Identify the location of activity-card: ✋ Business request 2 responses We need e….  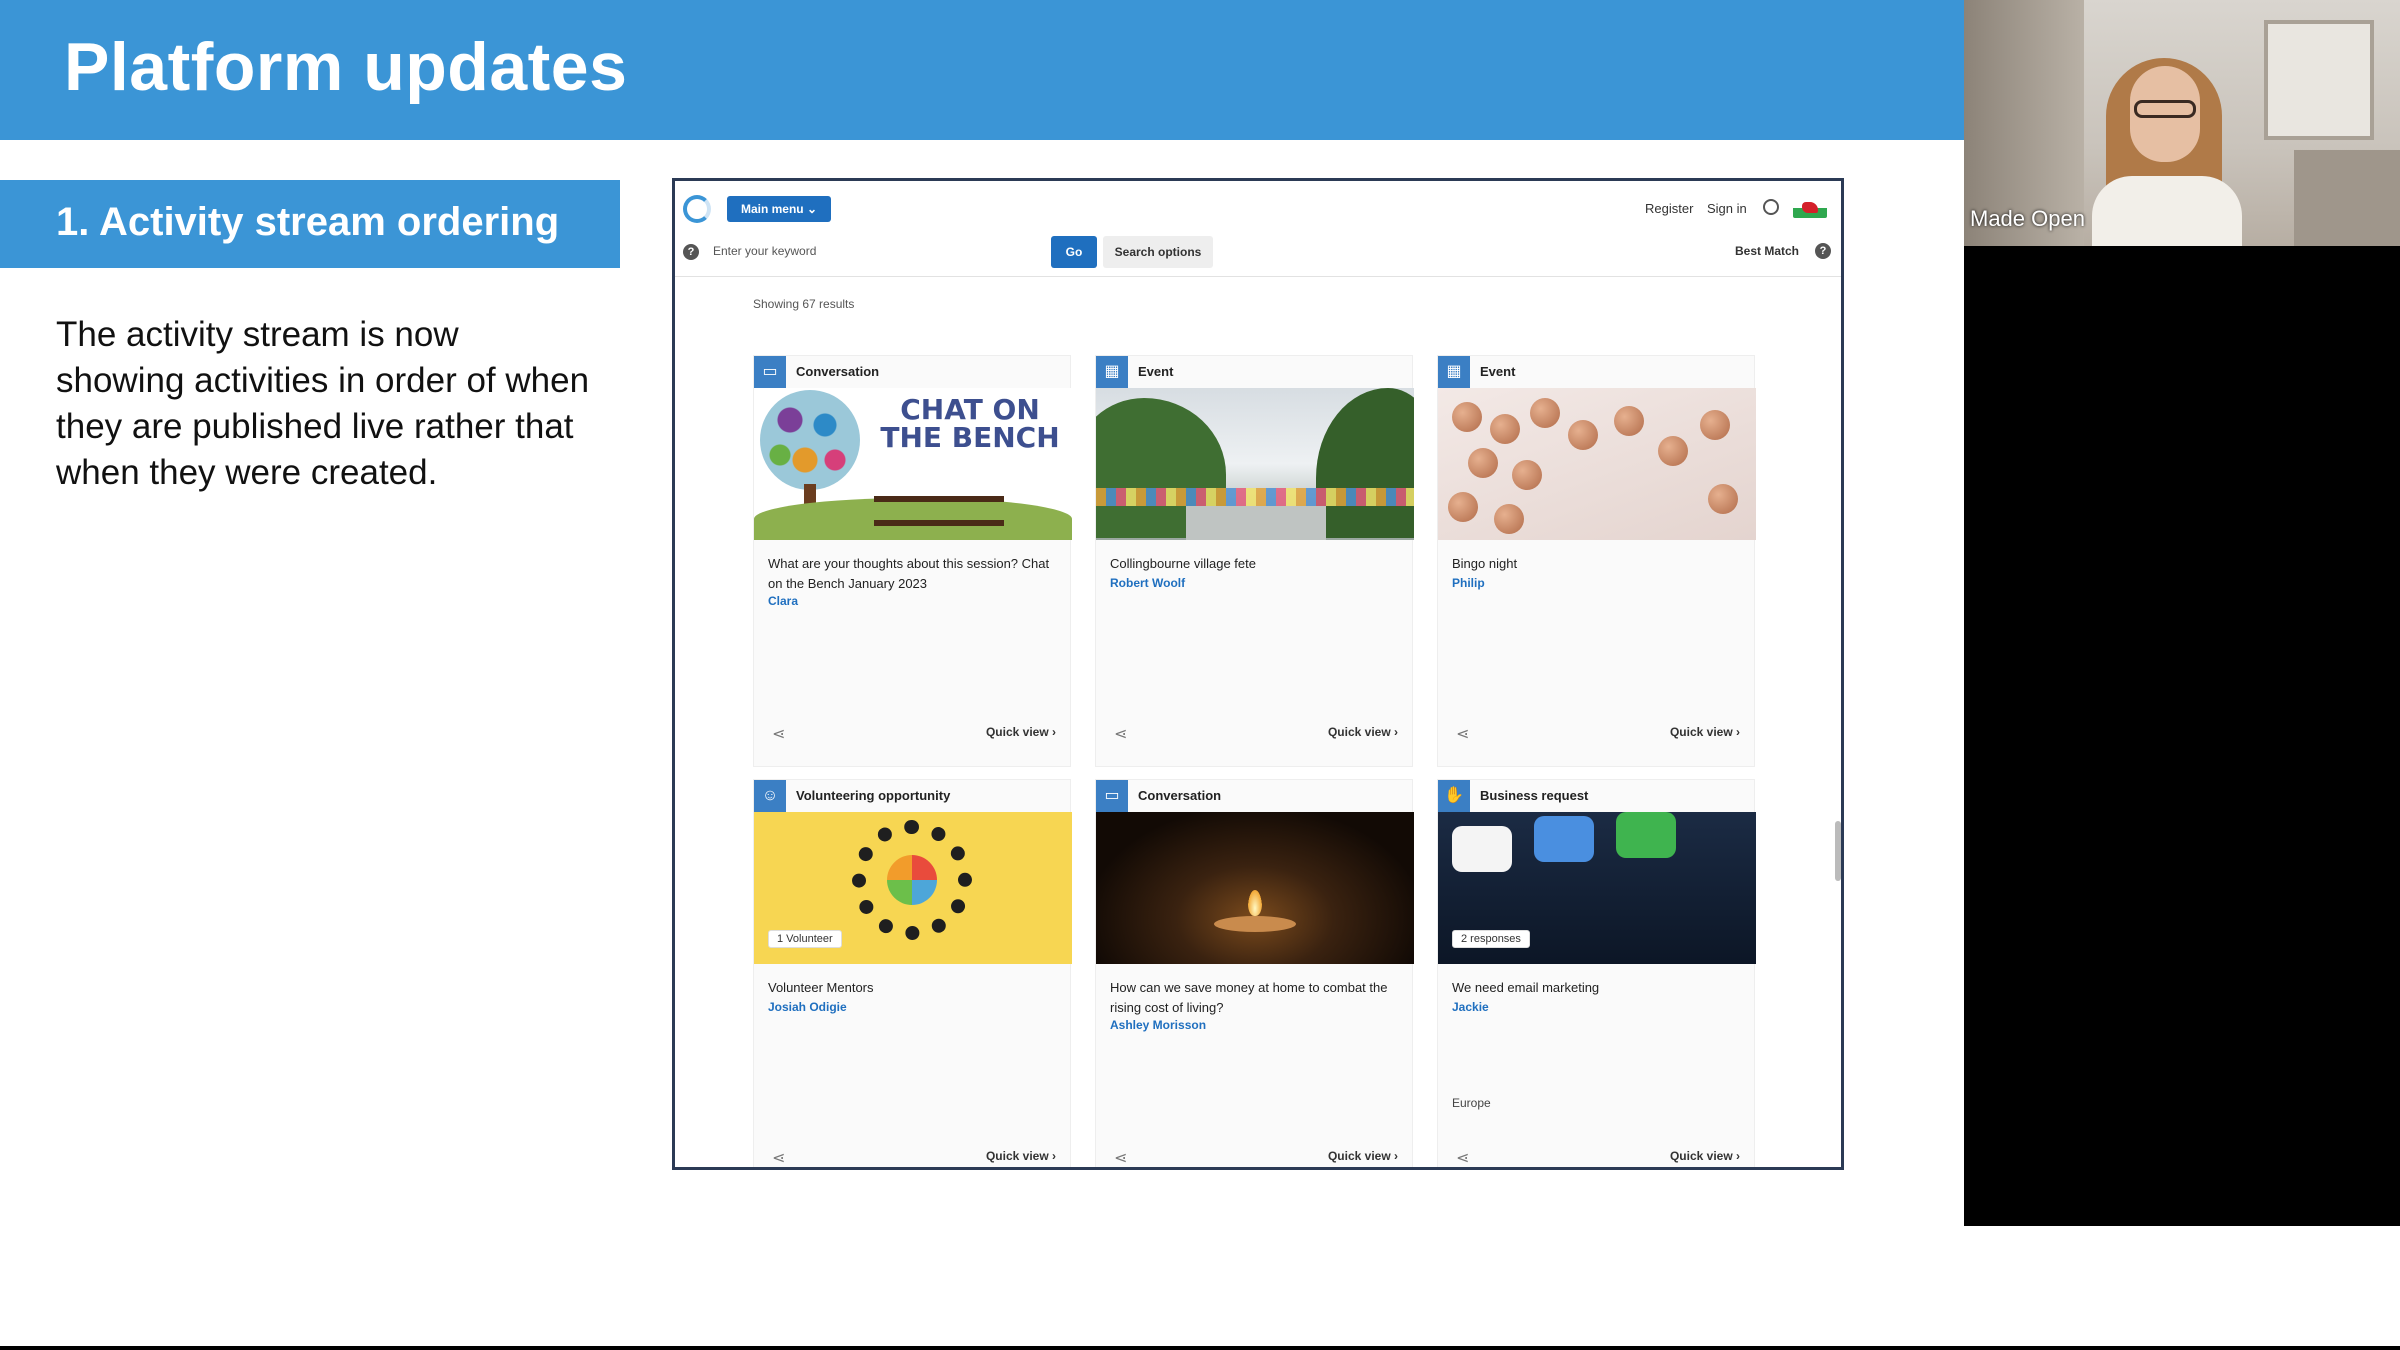
(1596, 973).